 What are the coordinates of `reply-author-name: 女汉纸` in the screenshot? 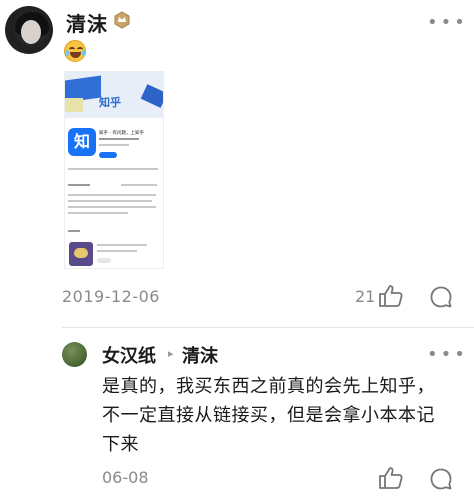 It's located at (129, 355).